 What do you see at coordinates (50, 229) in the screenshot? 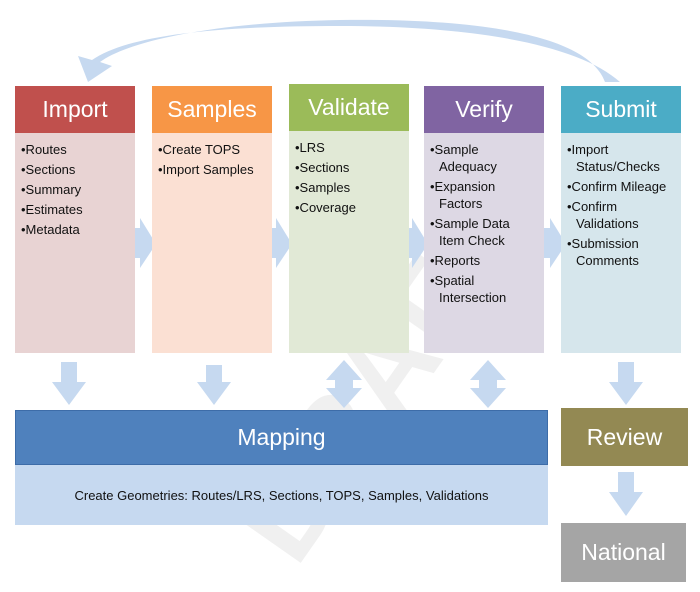
I see `step-item: •Metadata` at bounding box center [50, 229].